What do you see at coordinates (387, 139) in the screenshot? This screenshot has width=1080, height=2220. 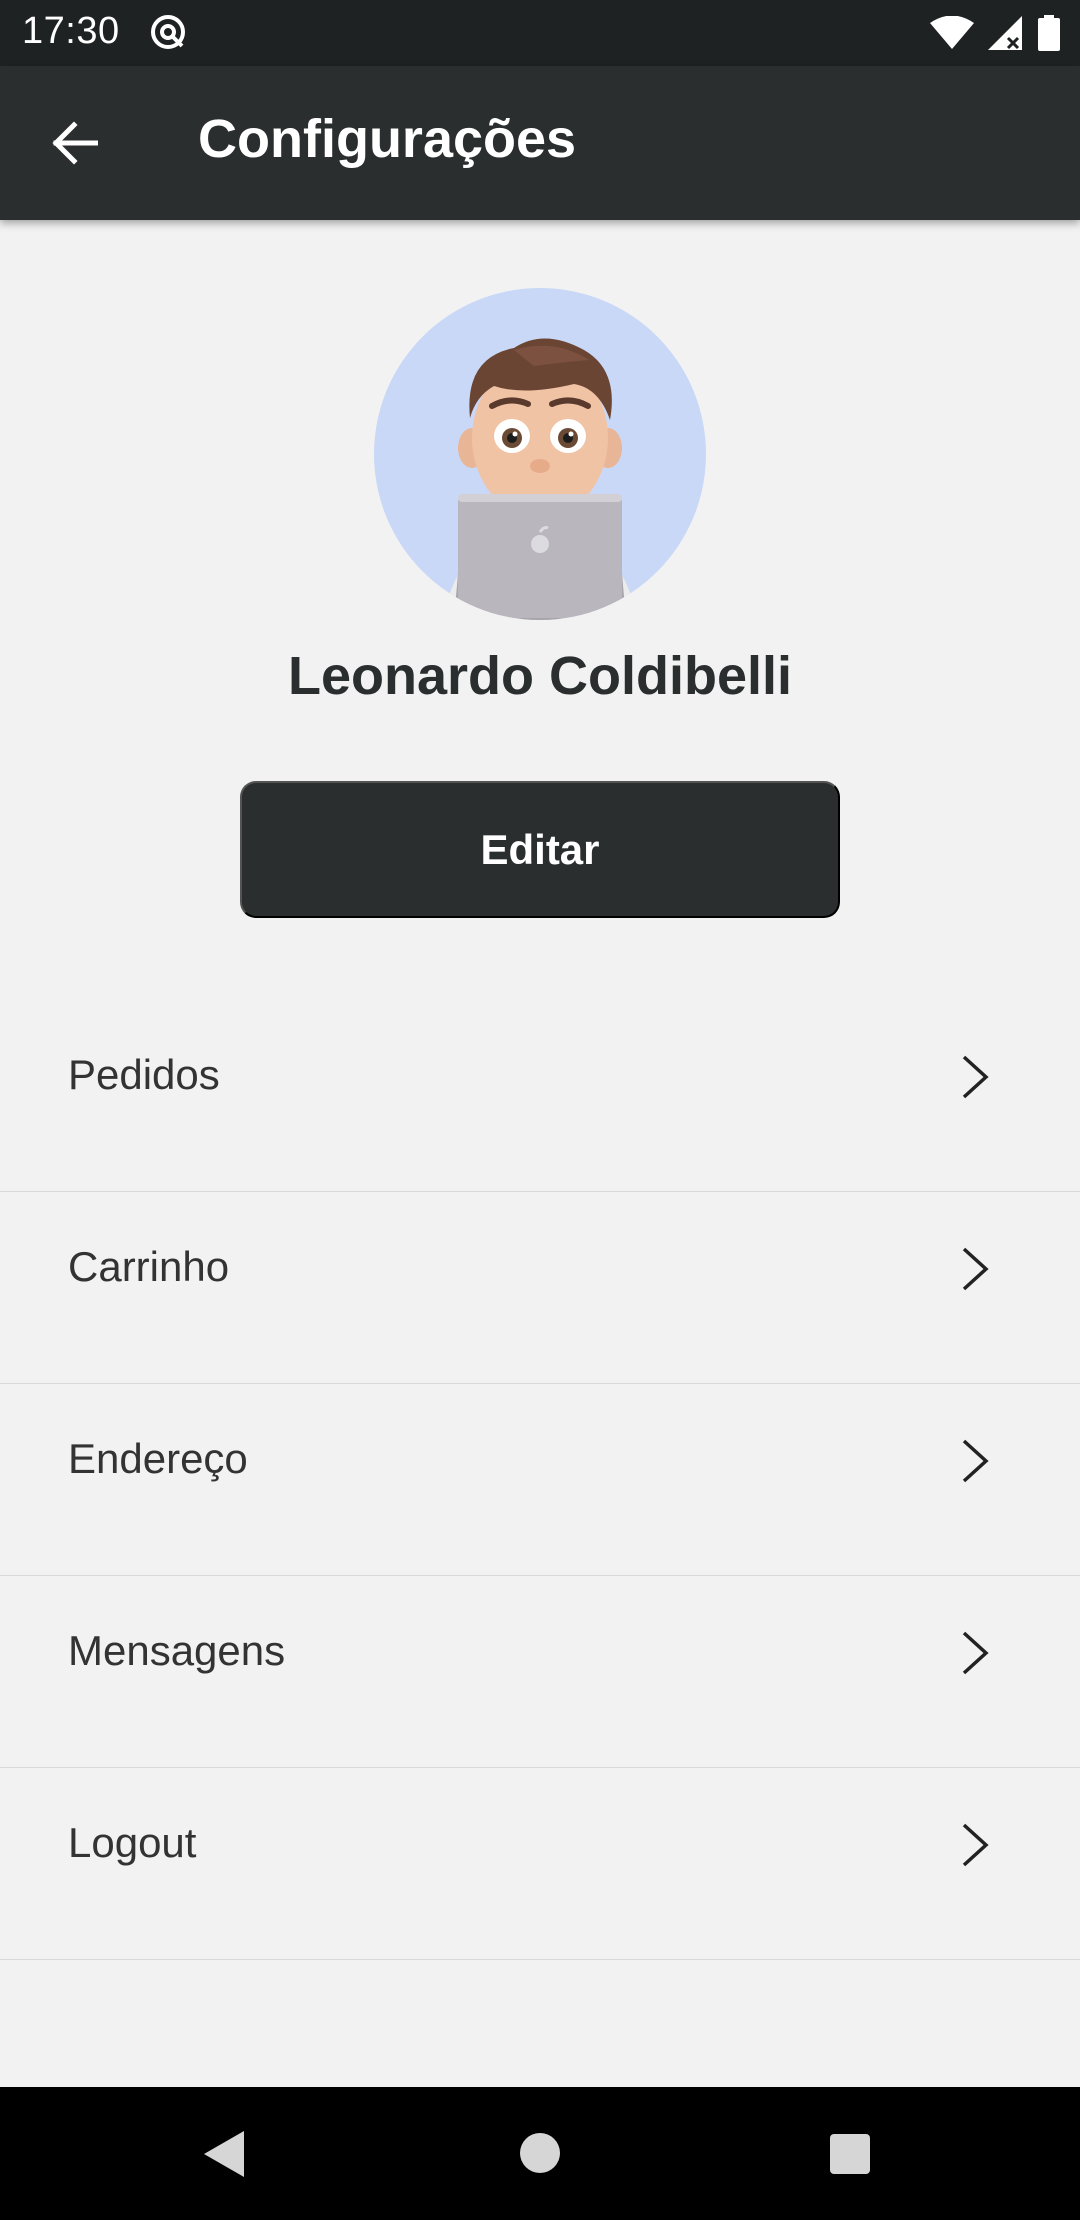 I see `page-title: Configurações` at bounding box center [387, 139].